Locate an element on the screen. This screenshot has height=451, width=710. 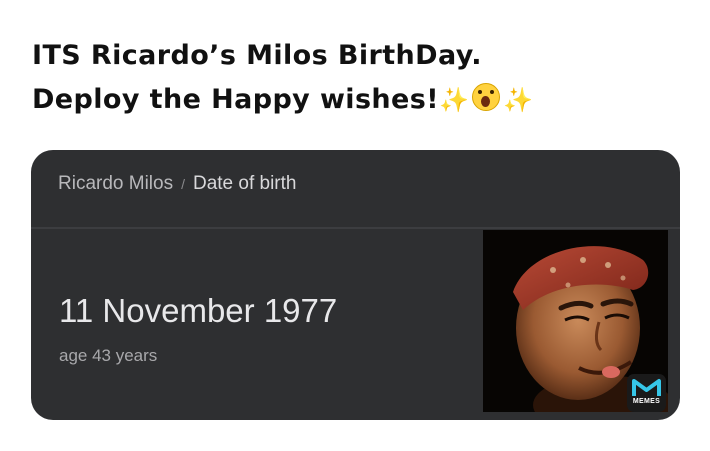
breadcrumb-attribute: Date of birth is located at coordinates (244, 183).